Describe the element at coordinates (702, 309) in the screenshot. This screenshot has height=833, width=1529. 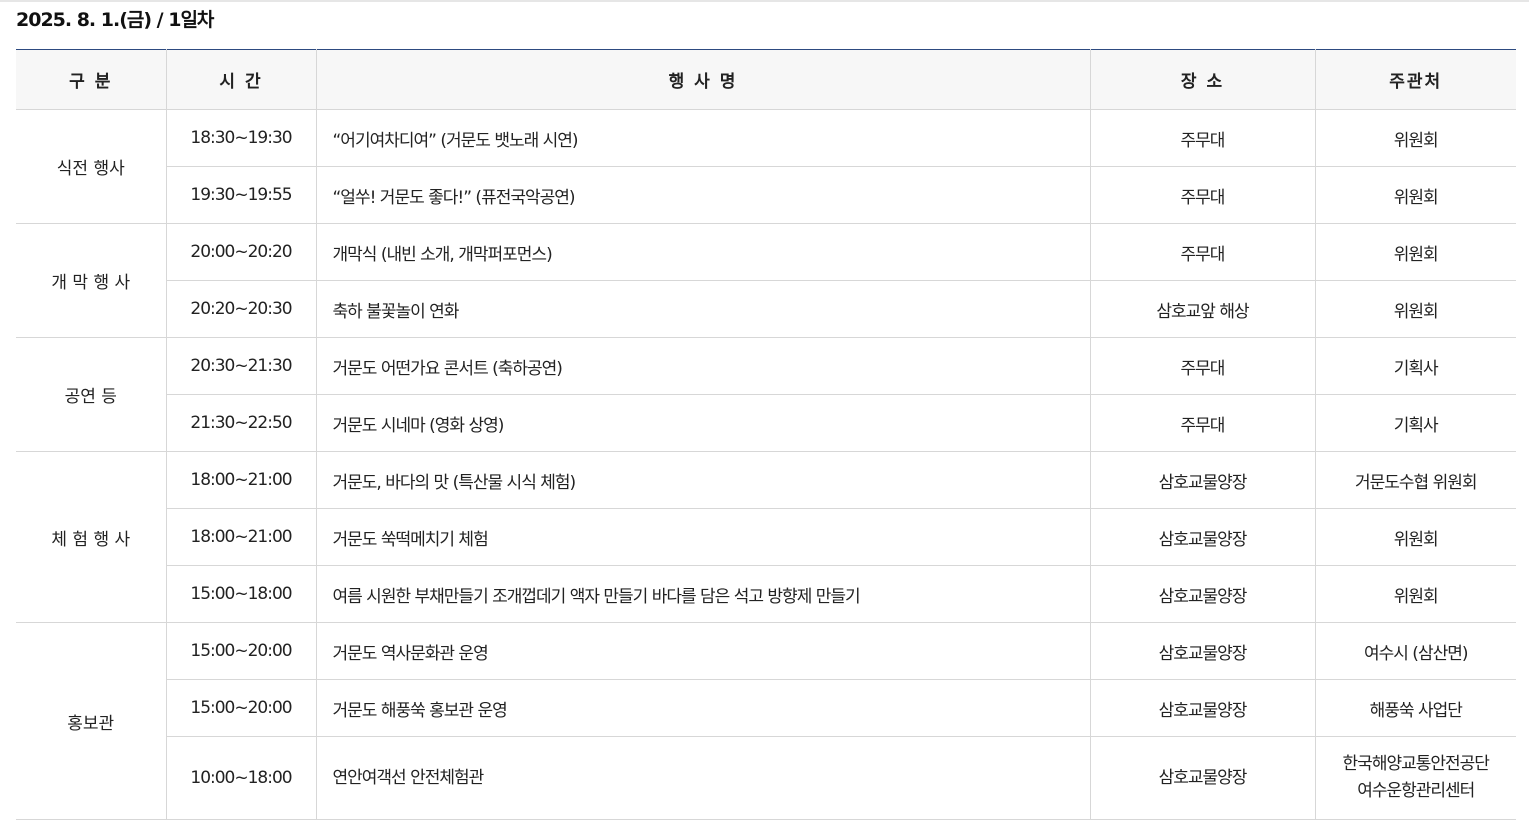
I see `event-cell: 축하 불꽃놀이 연화` at that location.